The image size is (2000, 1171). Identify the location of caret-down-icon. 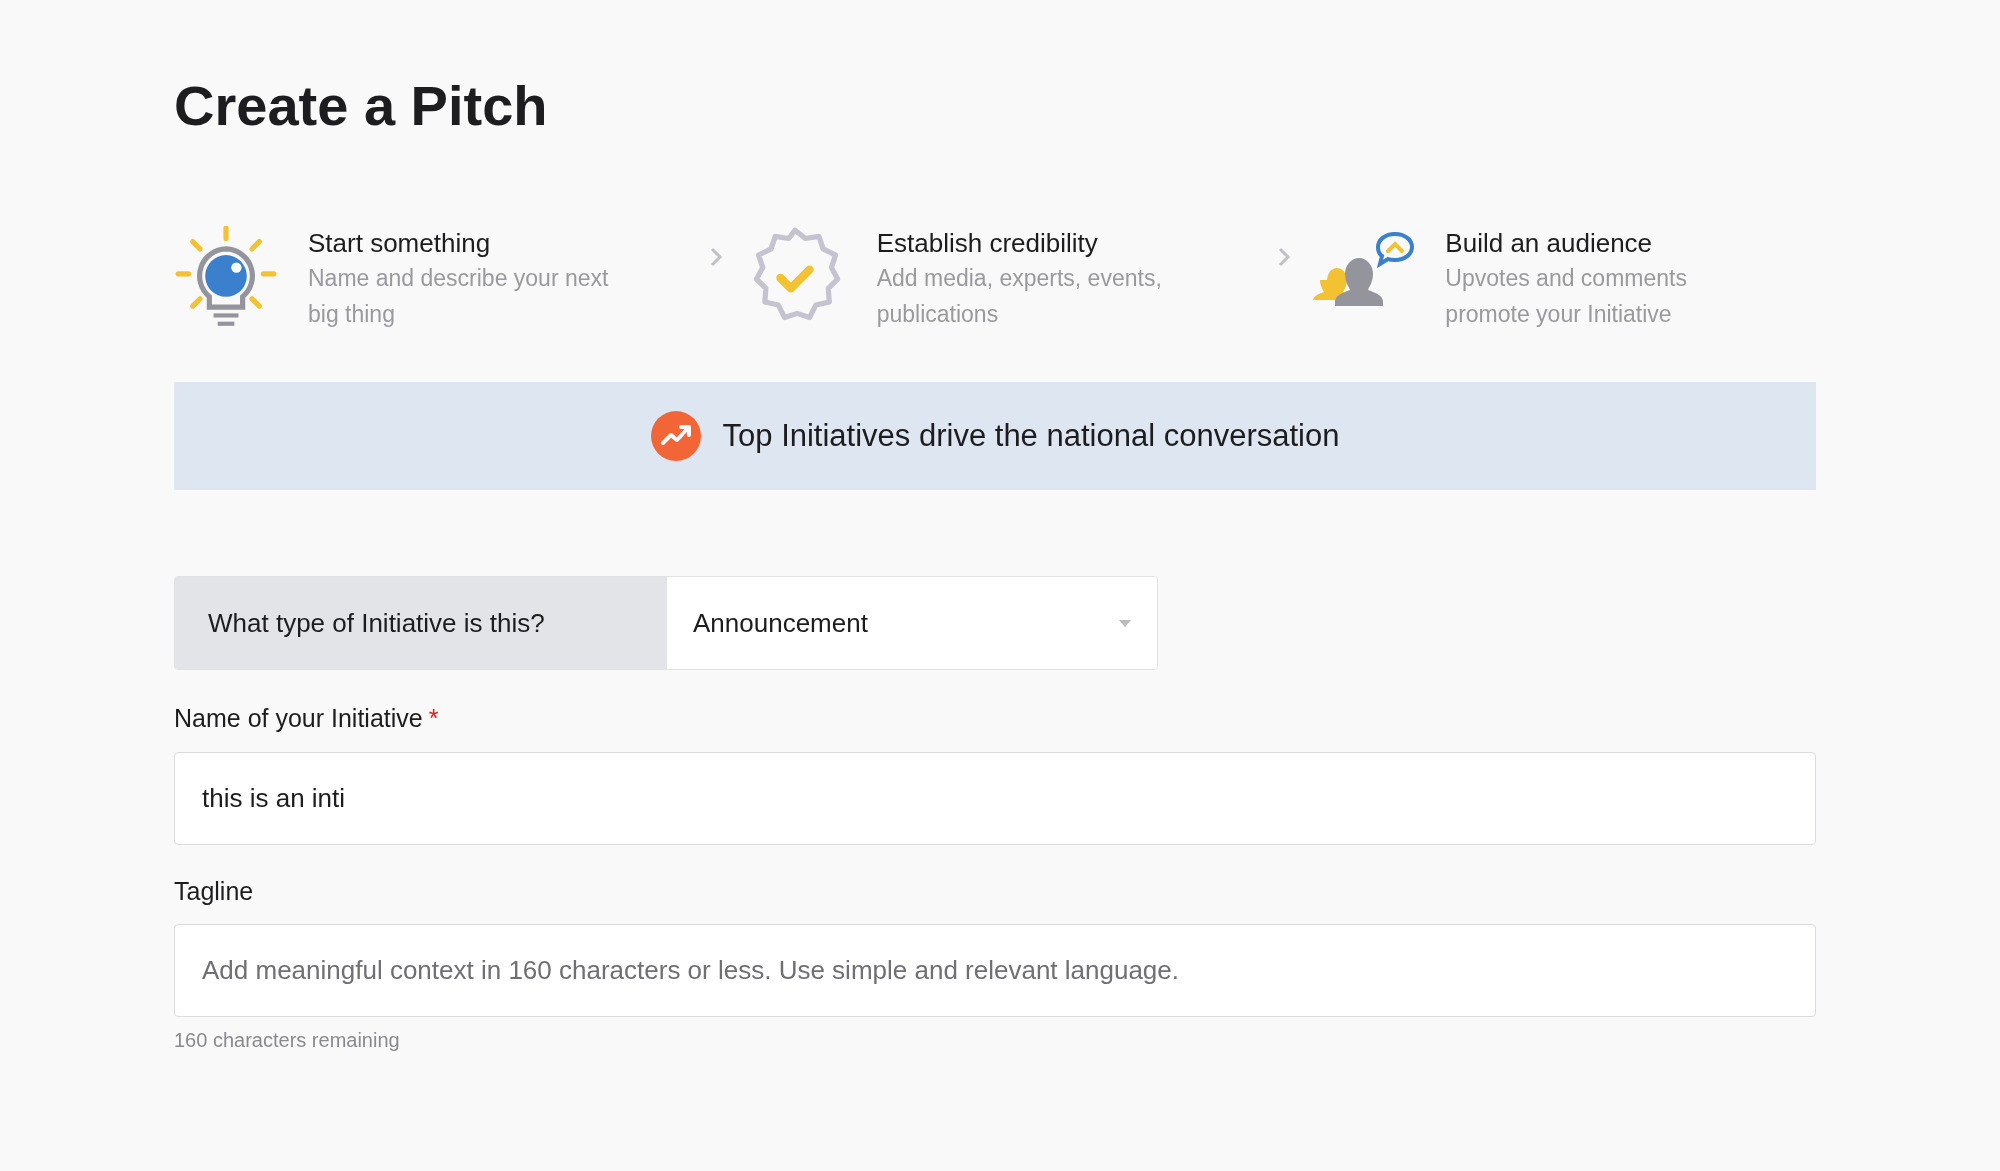
(1125, 623).